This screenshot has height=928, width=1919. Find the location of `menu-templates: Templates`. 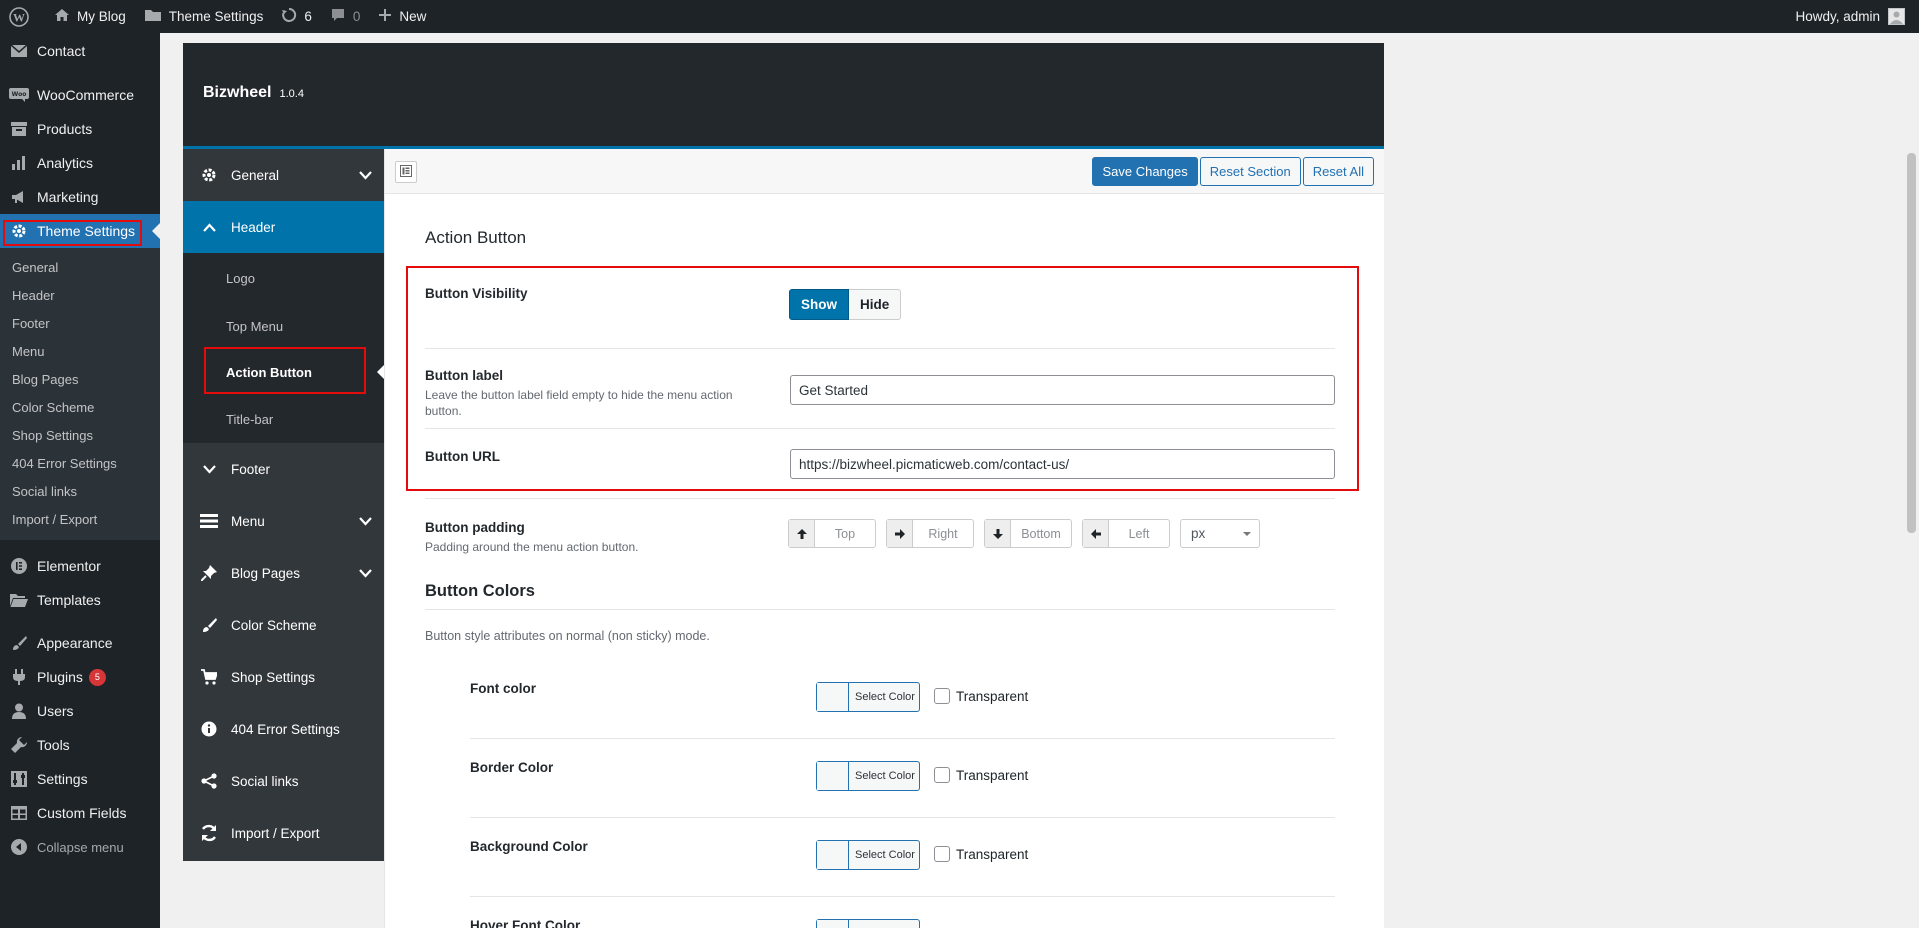

menu-templates: Templates is located at coordinates (80, 600).